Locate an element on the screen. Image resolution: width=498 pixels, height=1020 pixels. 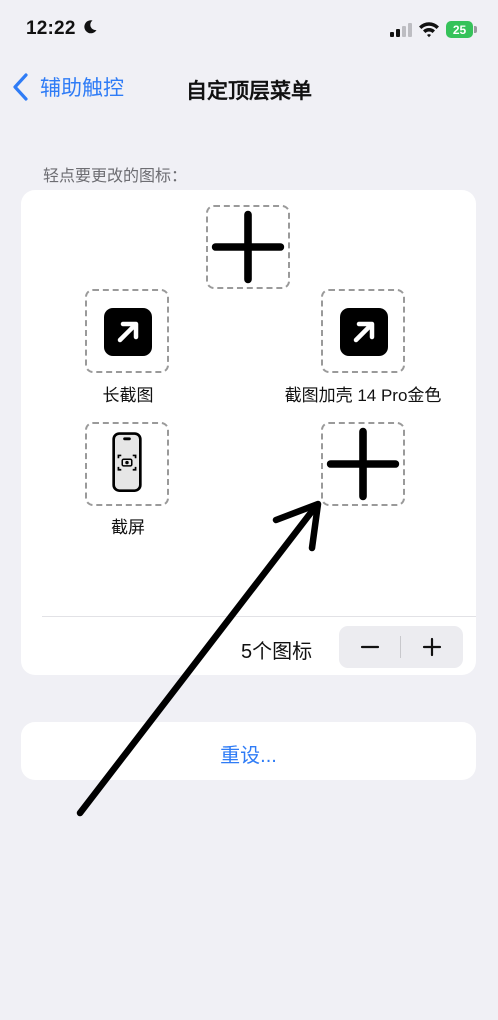
moon-icon is located at coordinates (90, 27).